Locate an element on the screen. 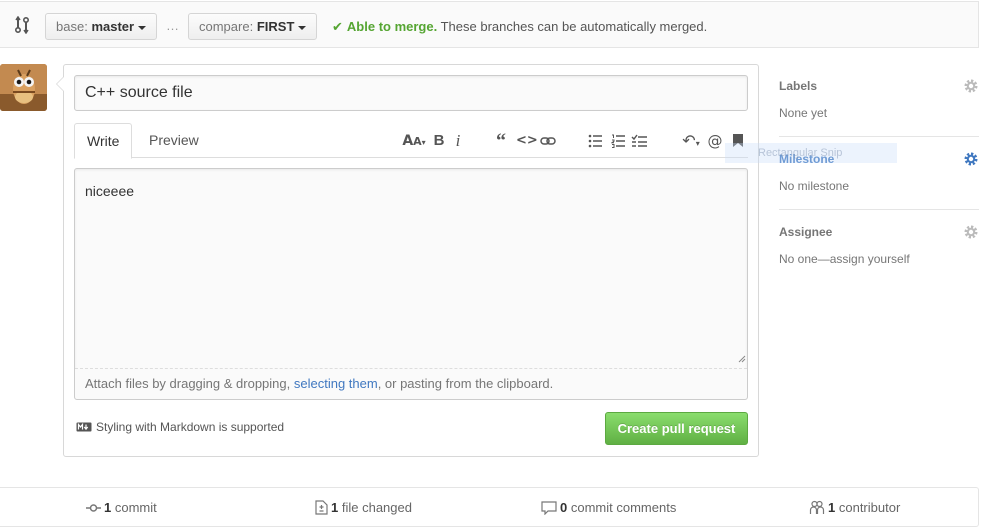  base-branch-name: master is located at coordinates (113, 26).